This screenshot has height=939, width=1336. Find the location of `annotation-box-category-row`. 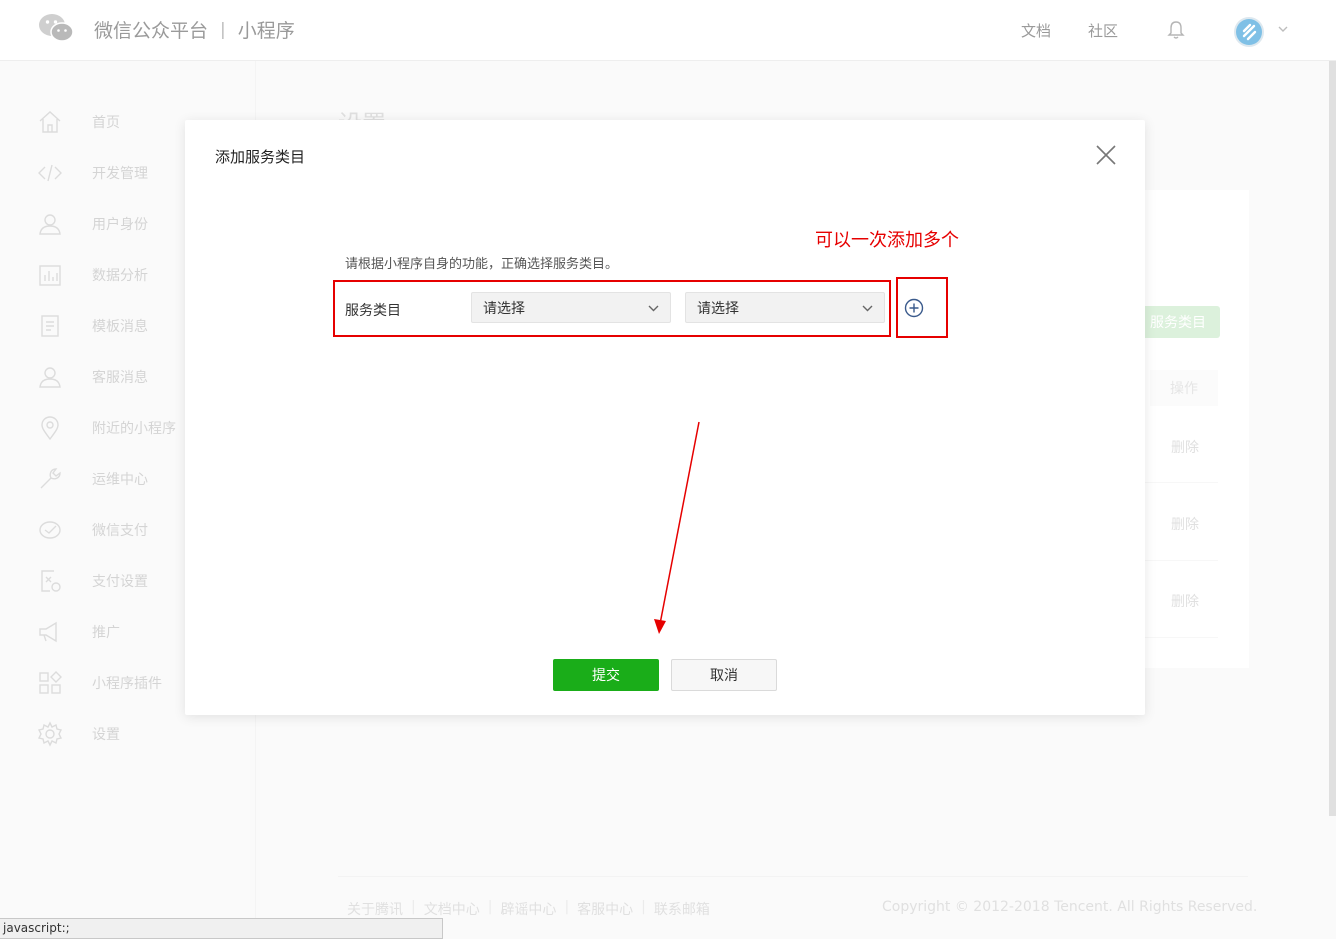

annotation-box-category-row is located at coordinates (612, 308).